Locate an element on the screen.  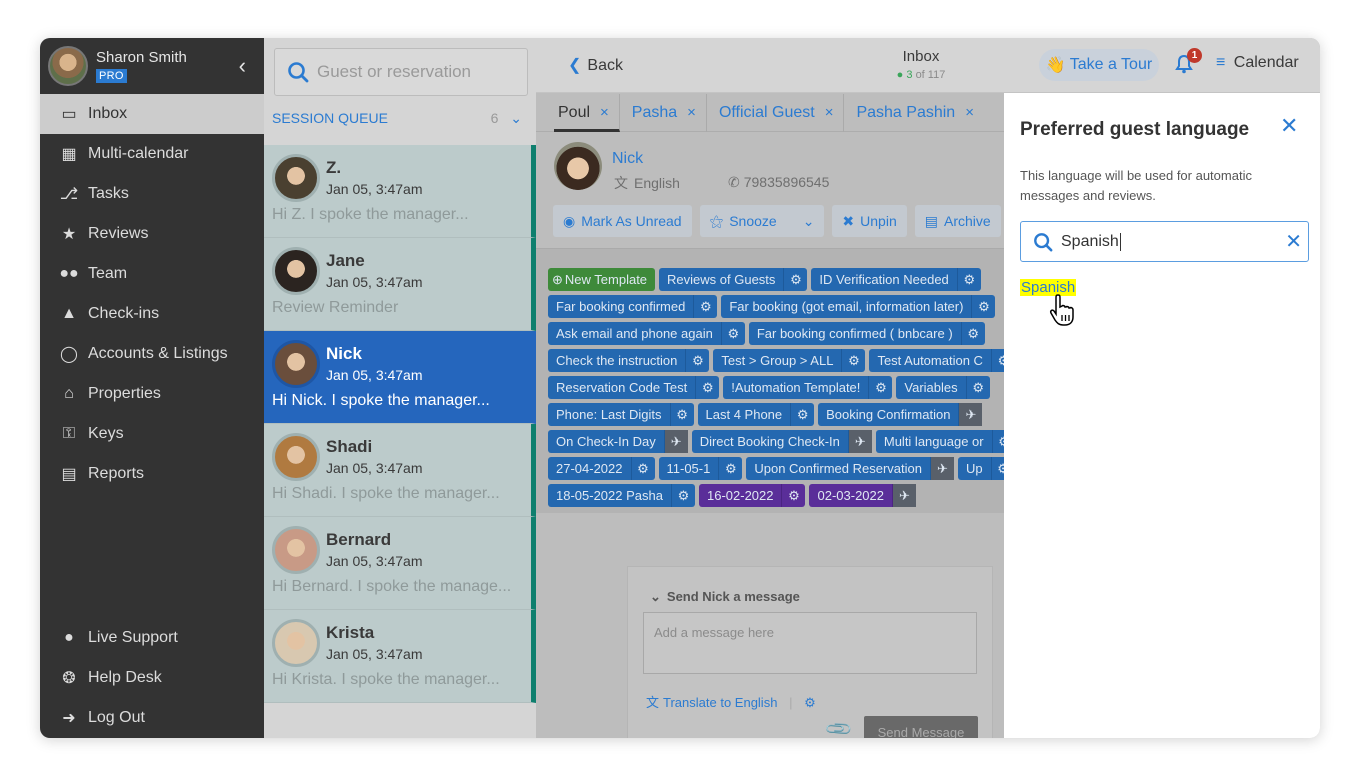
unpin-button: ✖ Unpin is located at coordinates (869, 221).